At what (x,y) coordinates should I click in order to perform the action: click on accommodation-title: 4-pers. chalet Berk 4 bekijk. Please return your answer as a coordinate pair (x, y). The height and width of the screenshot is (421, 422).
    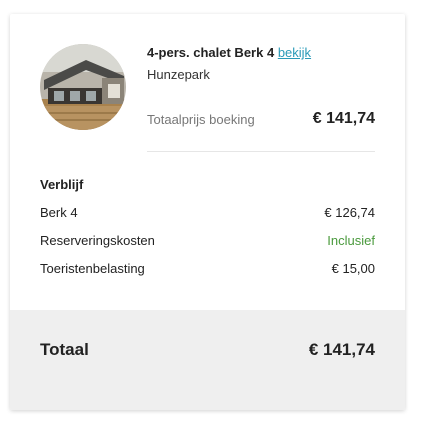
    Looking at the image, I should click on (229, 52).